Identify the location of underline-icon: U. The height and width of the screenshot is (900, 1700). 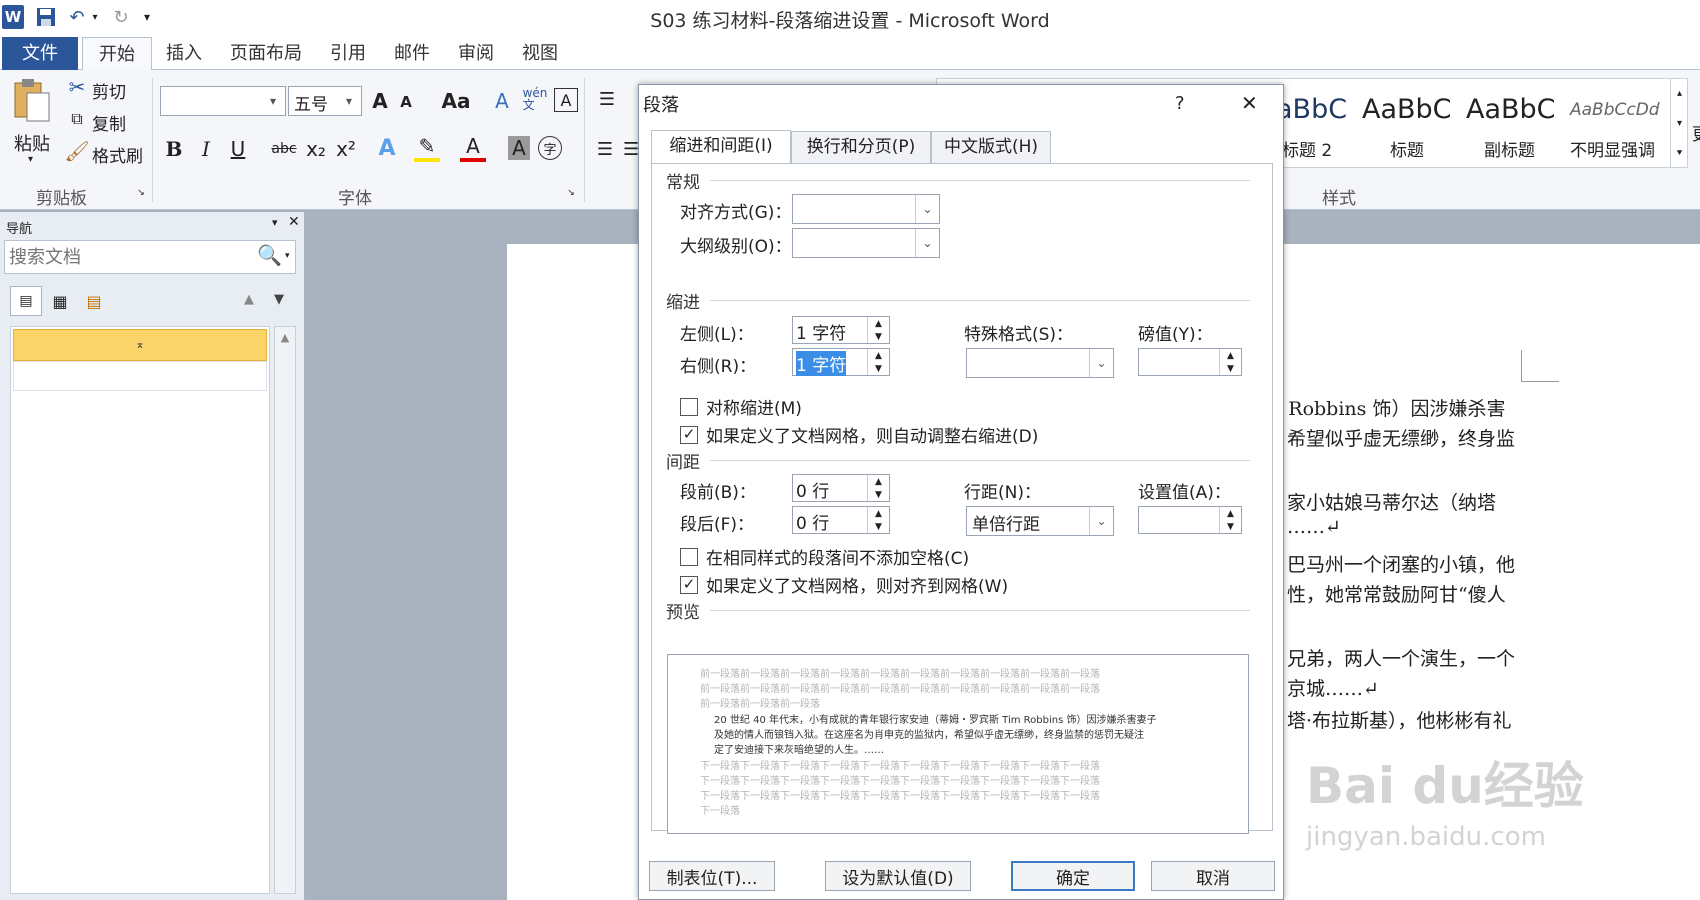
(238, 149).